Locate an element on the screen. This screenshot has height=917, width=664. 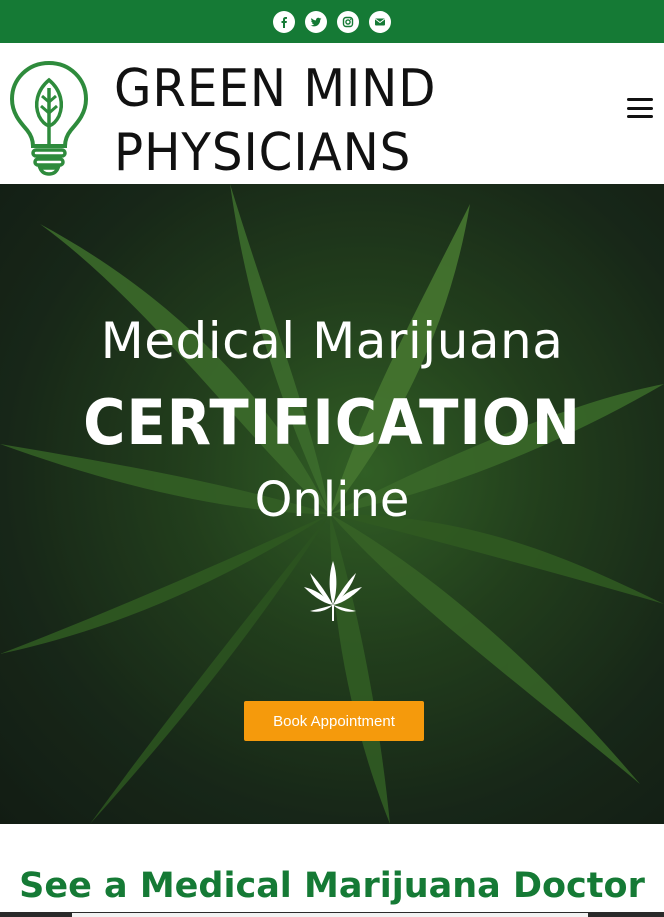
book-appointment-button: Book Appointment is located at coordinates (334, 721).